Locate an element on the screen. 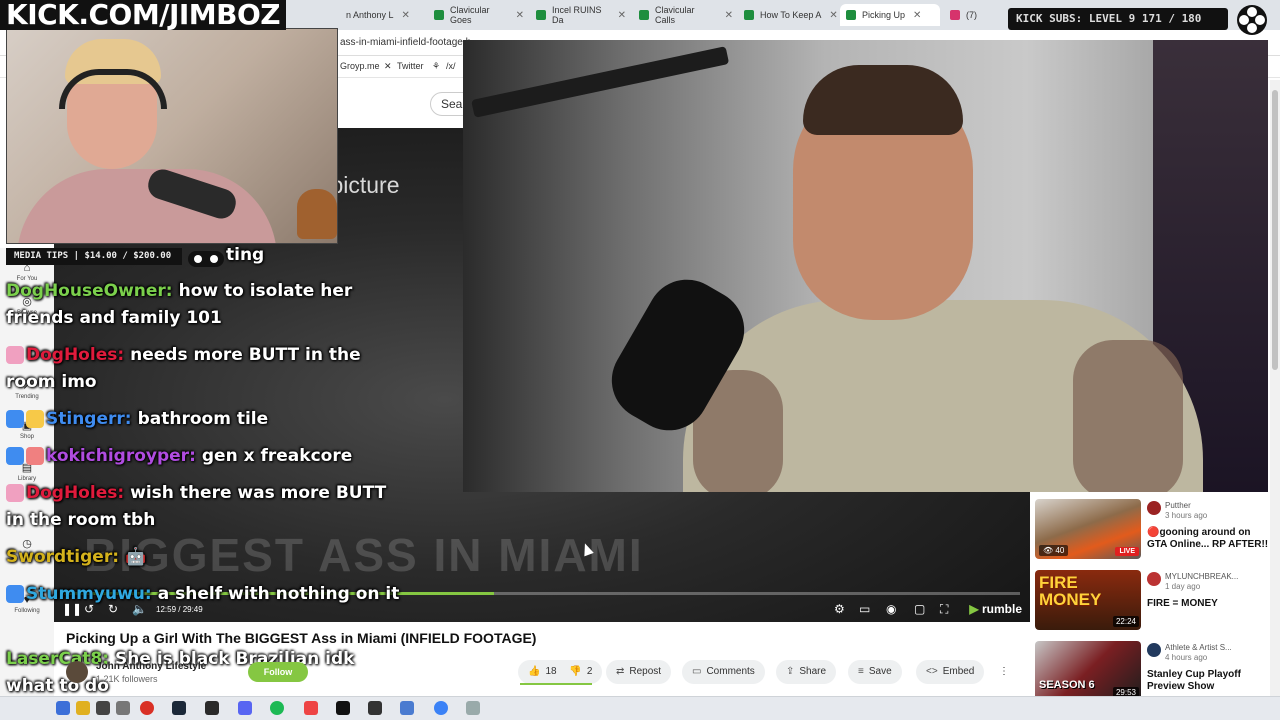  chat-text: 🤖 is located at coordinates (136, 557).